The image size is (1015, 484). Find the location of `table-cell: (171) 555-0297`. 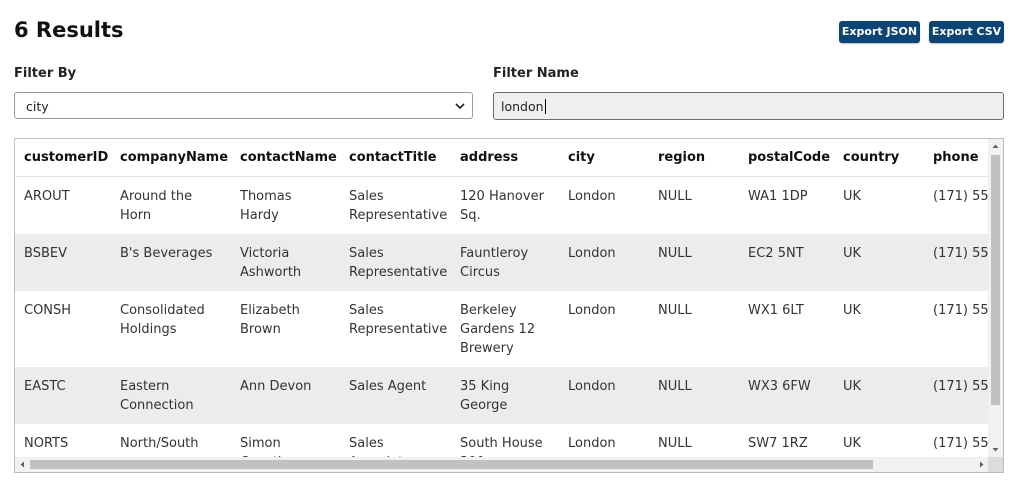

table-cell: (171) 555-0297 is located at coordinates (956, 395).